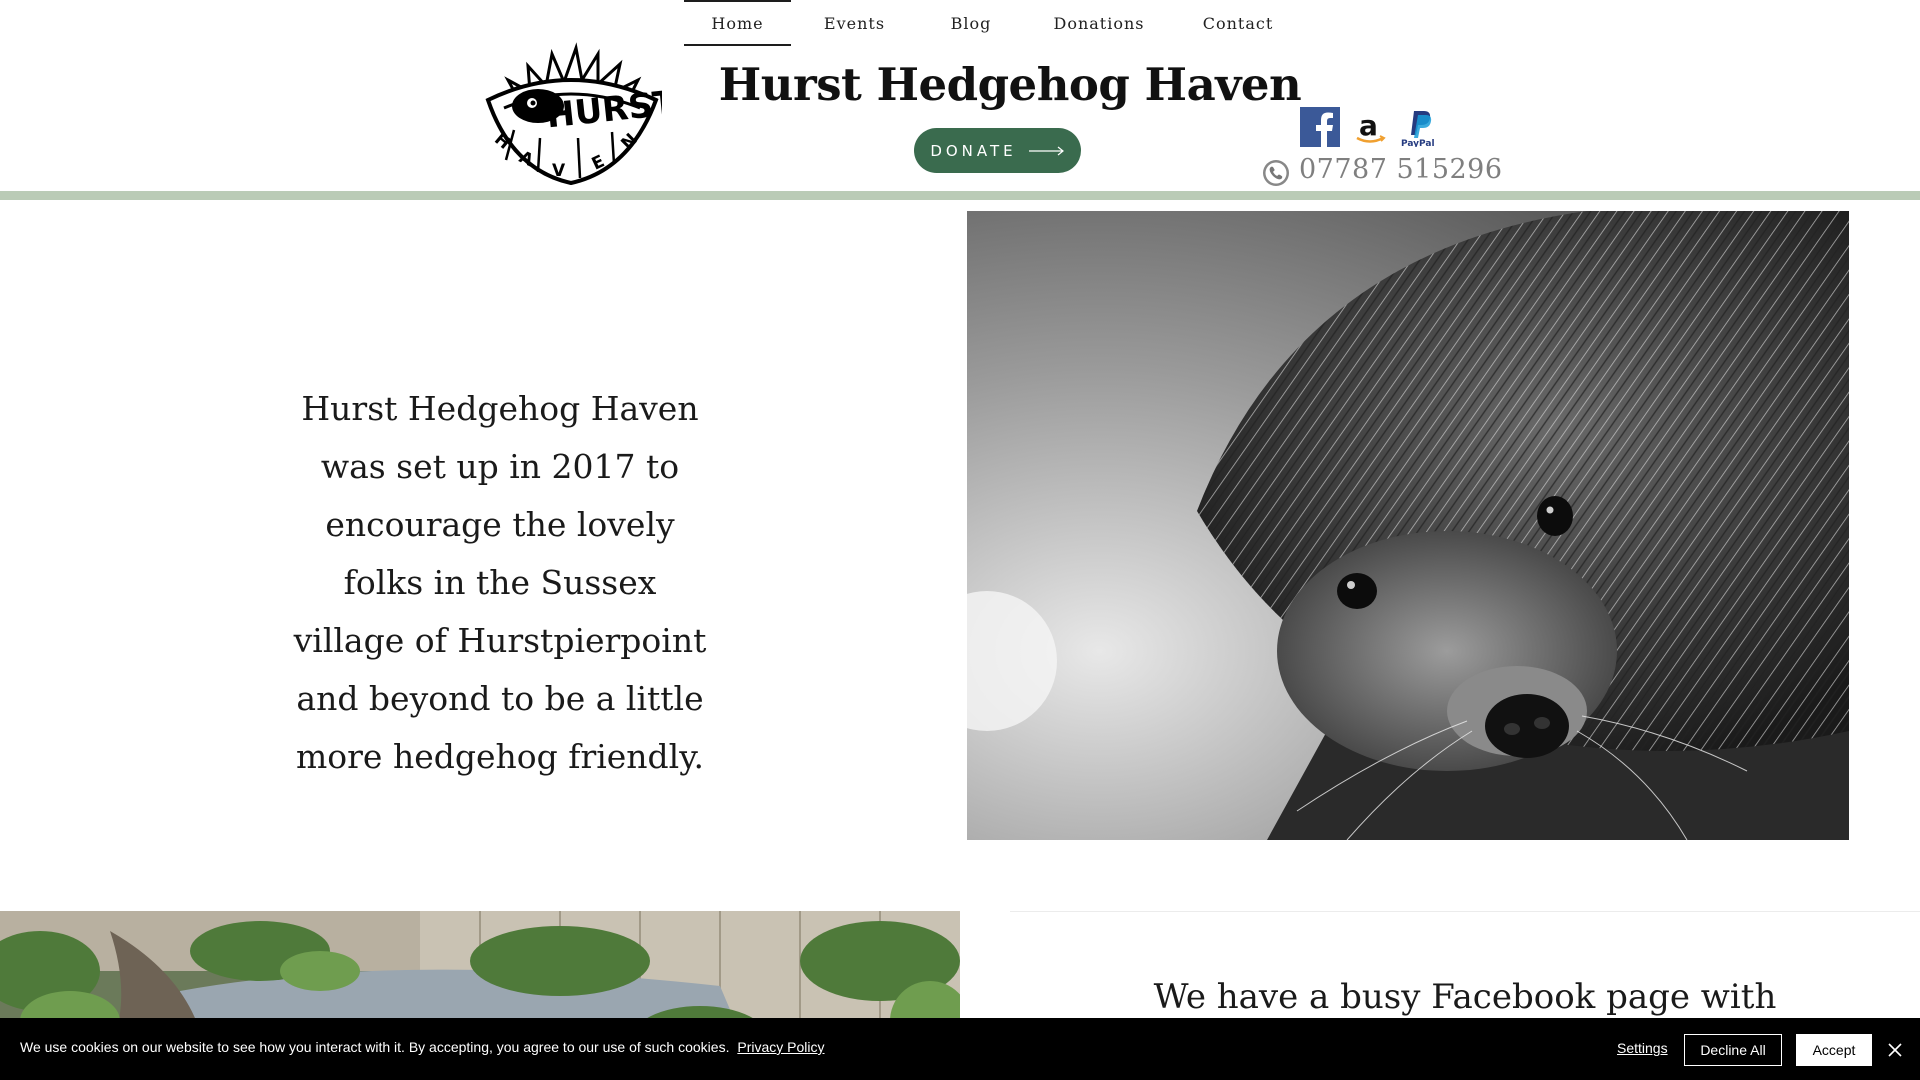 This screenshot has width=1920, height=1080. I want to click on cookie-settings-link: Settings, so click(1642, 1048).